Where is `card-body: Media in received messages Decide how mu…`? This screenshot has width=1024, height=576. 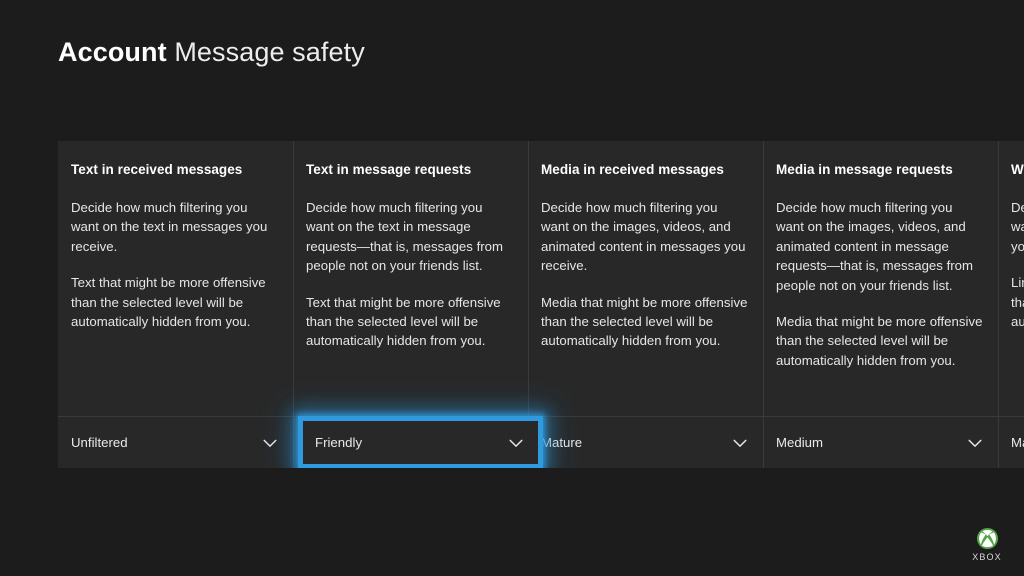 card-body: Media in received messages Decide how mu… is located at coordinates (645, 278).